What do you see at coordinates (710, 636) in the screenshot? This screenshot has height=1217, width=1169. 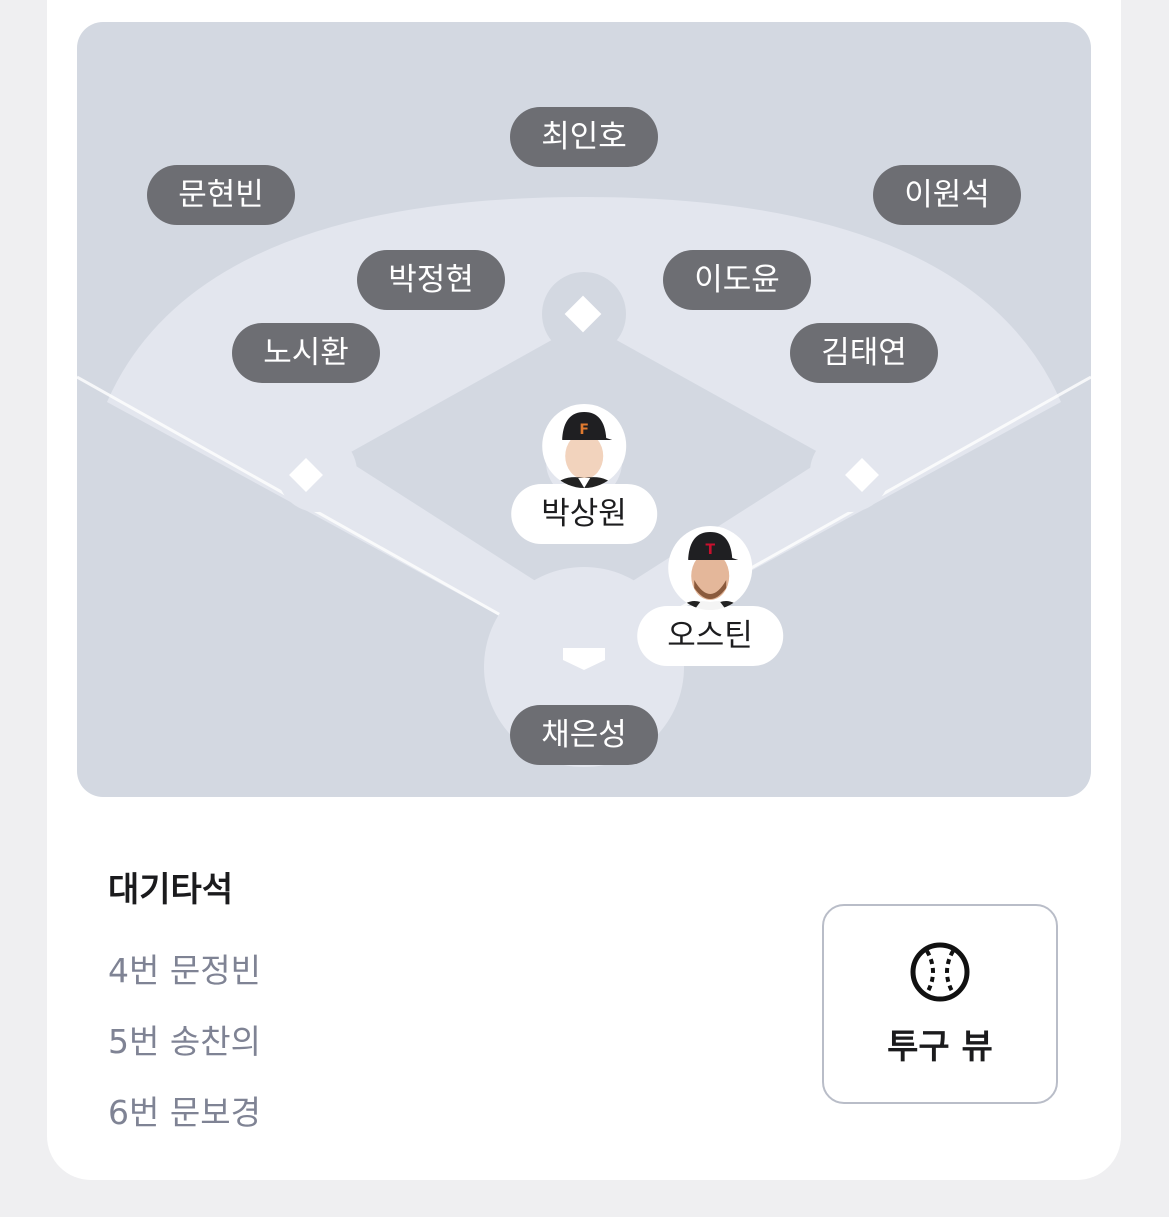 I see `batter-name: 오스틴` at bounding box center [710, 636].